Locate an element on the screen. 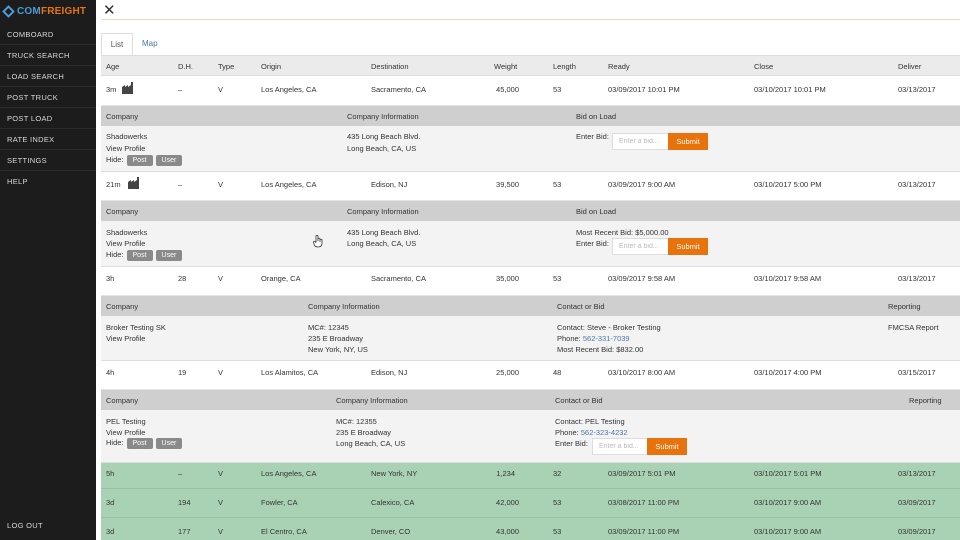  phone-link: 562-331-7039 is located at coordinates (606, 338).